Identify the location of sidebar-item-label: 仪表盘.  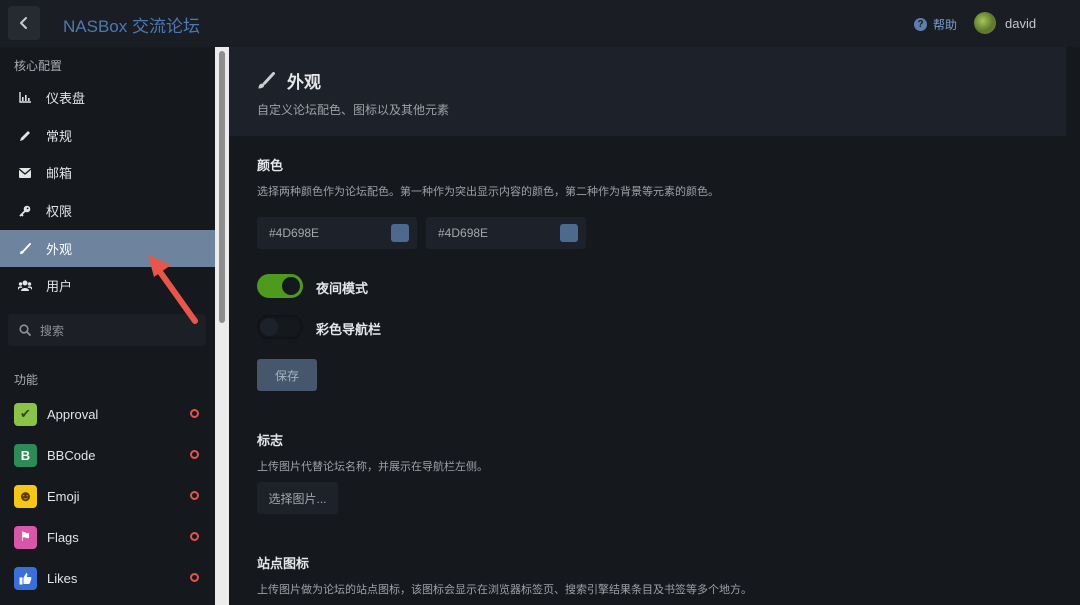
(66, 98).